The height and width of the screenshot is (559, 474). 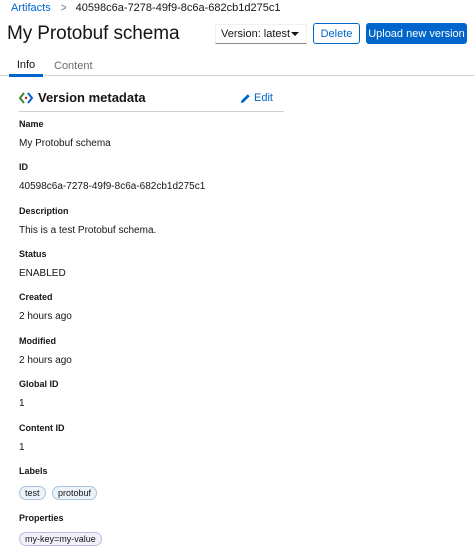 I want to click on upload-new-version-button: Upload new version, so click(x=416, y=33).